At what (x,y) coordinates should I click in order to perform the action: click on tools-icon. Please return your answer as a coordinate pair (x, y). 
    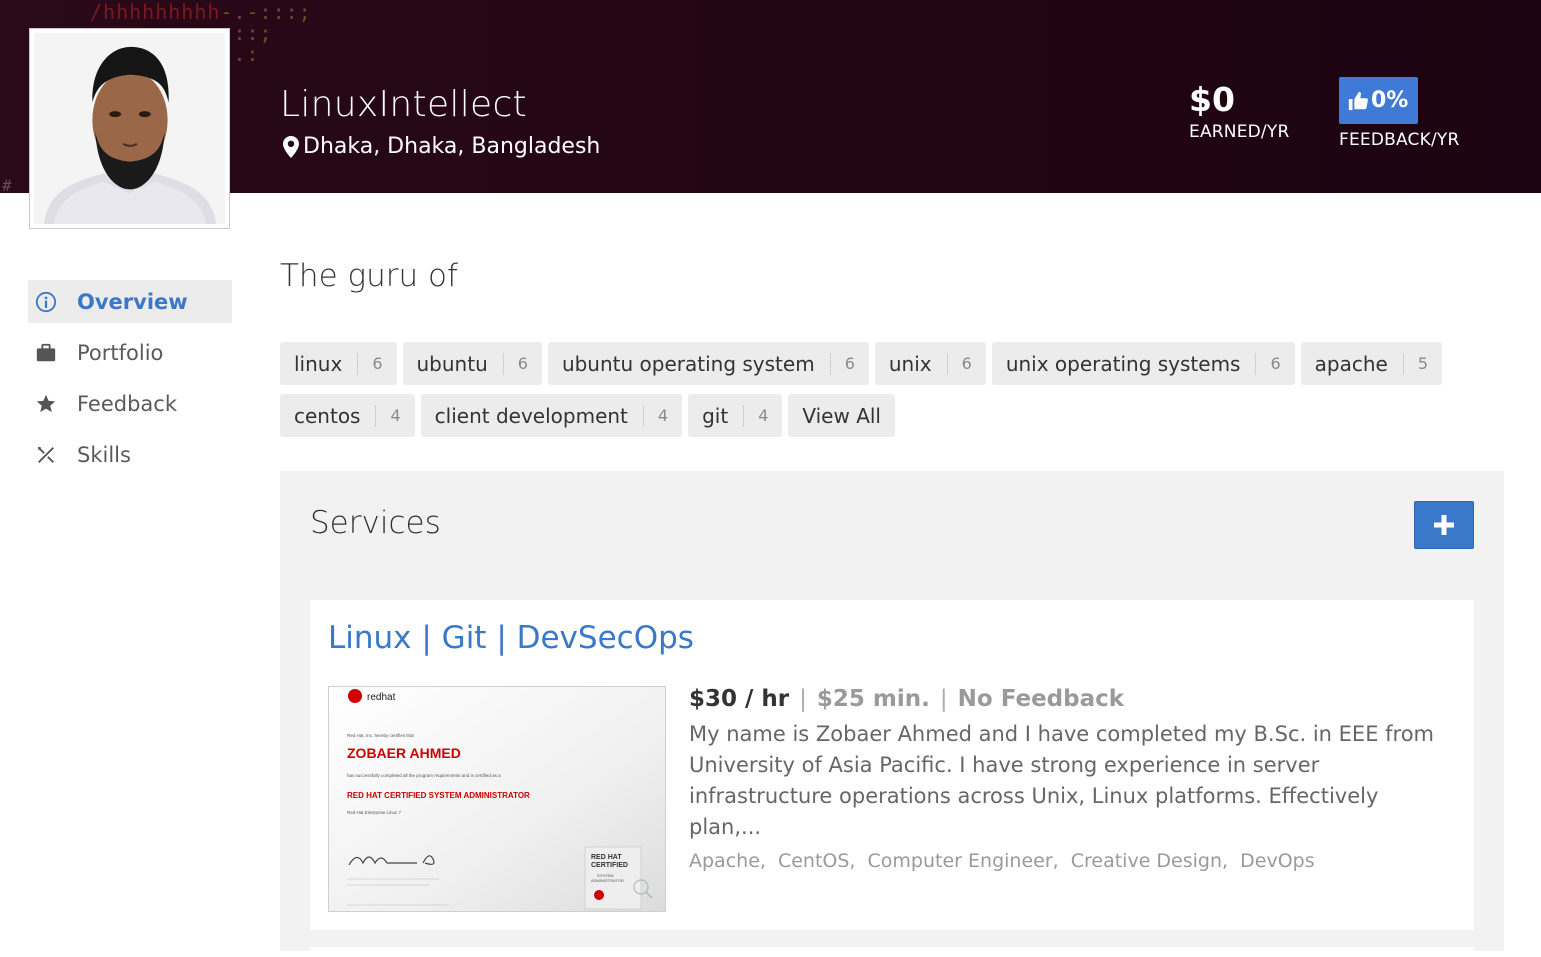
    Looking at the image, I should click on (46, 455).